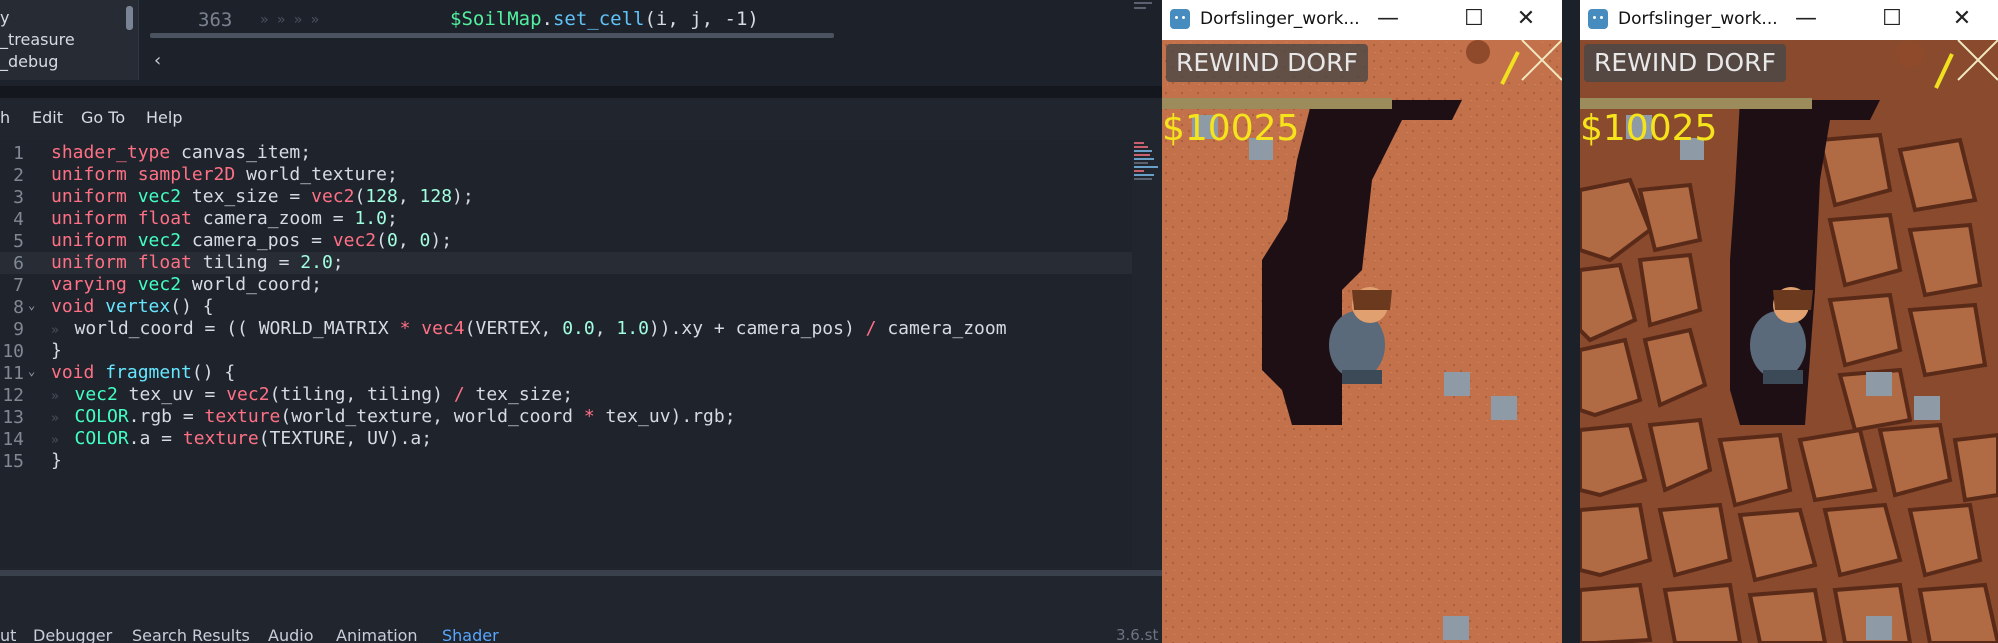 The image size is (1998, 643). What do you see at coordinates (392, 218) in the screenshot?
I see `code-token: ;` at bounding box center [392, 218].